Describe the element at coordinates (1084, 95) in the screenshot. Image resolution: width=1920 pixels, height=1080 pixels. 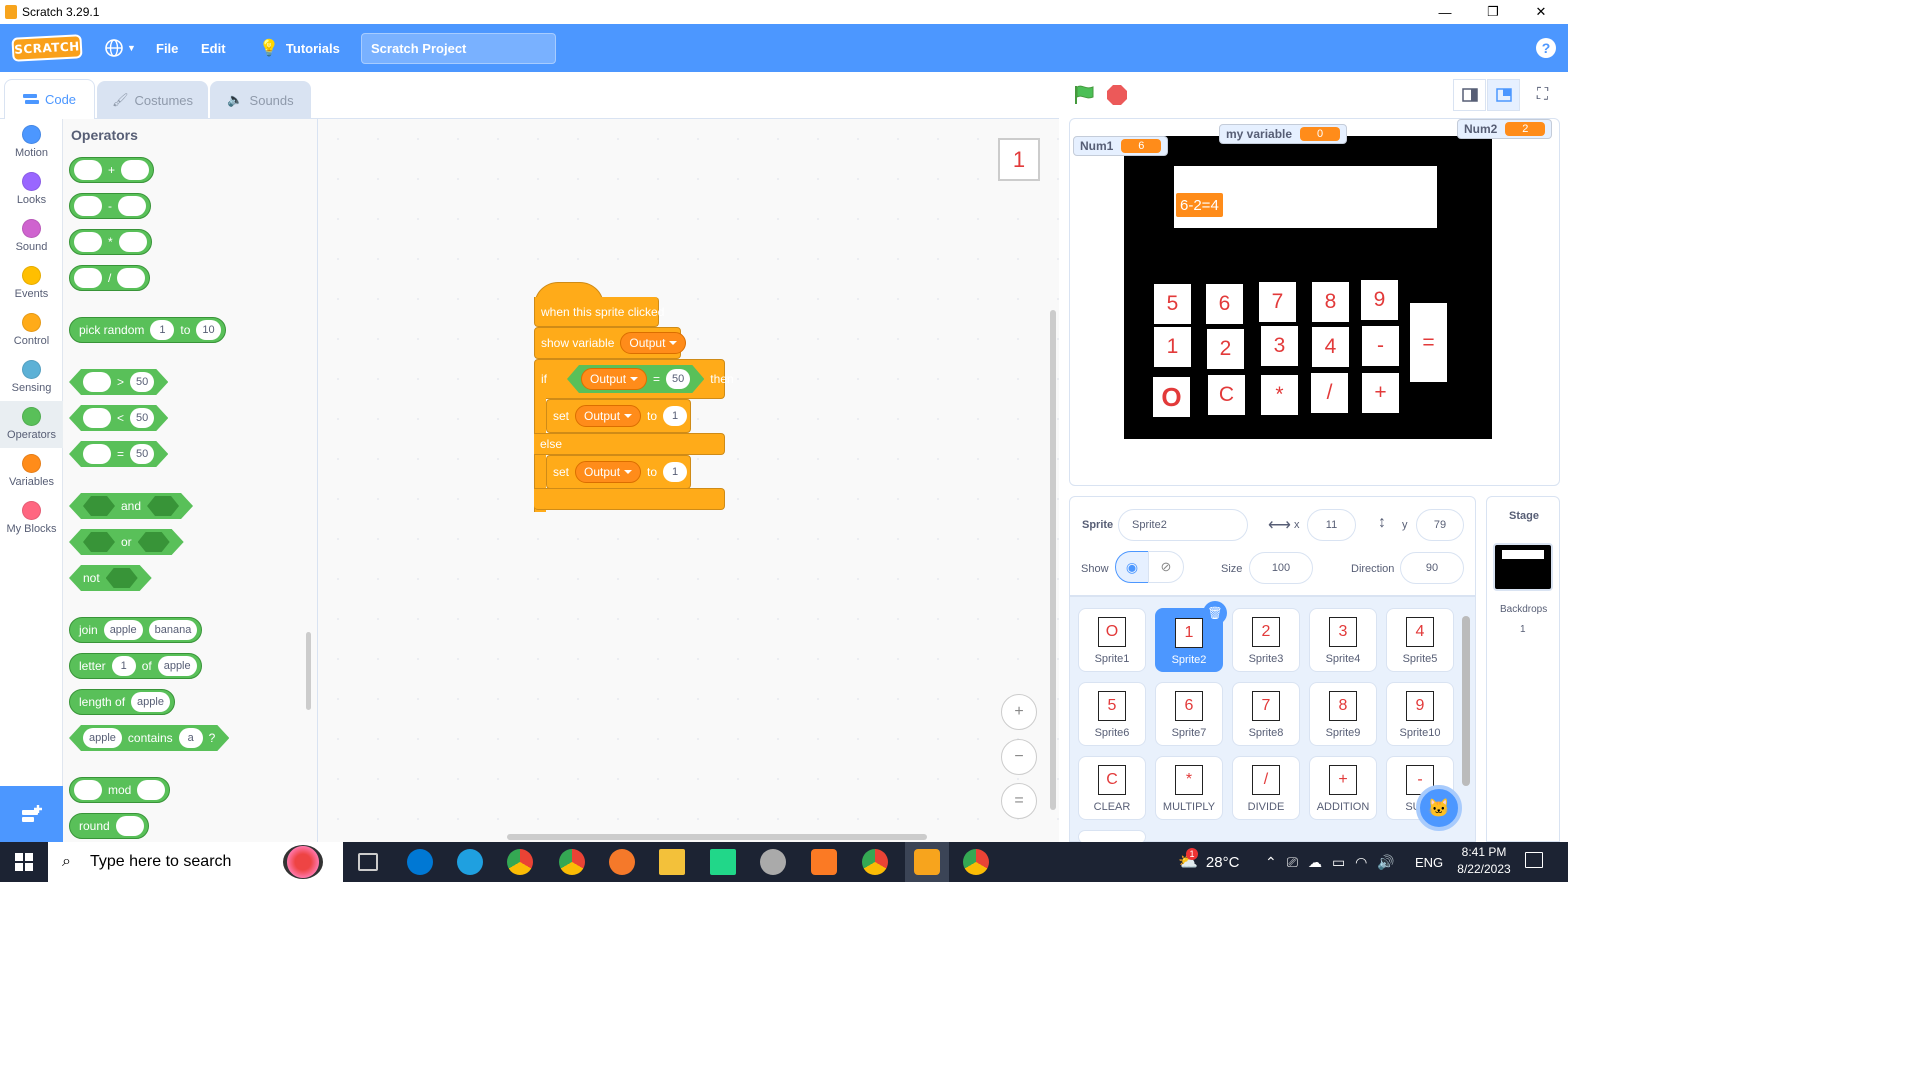
I see `green-flag-icon` at that location.